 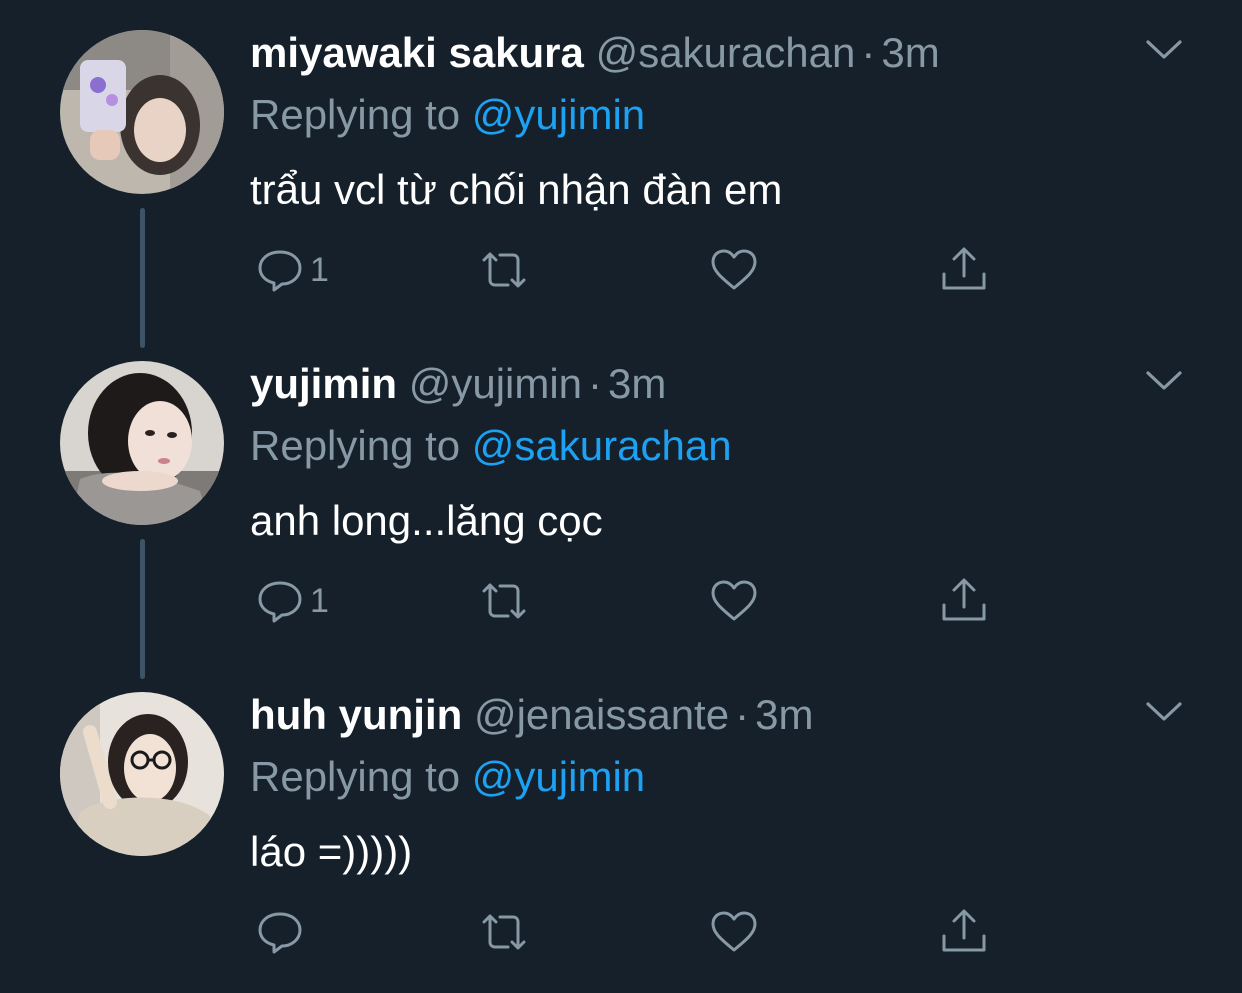 I want to click on tweet-header: yujimin @yujimin · 3m, so click(x=458, y=384).